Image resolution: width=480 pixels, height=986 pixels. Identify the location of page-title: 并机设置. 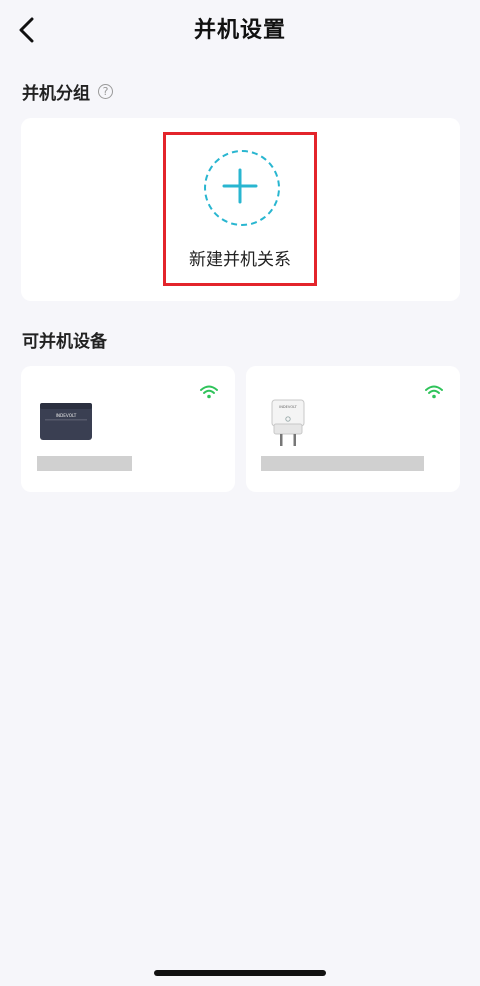
(239, 30).